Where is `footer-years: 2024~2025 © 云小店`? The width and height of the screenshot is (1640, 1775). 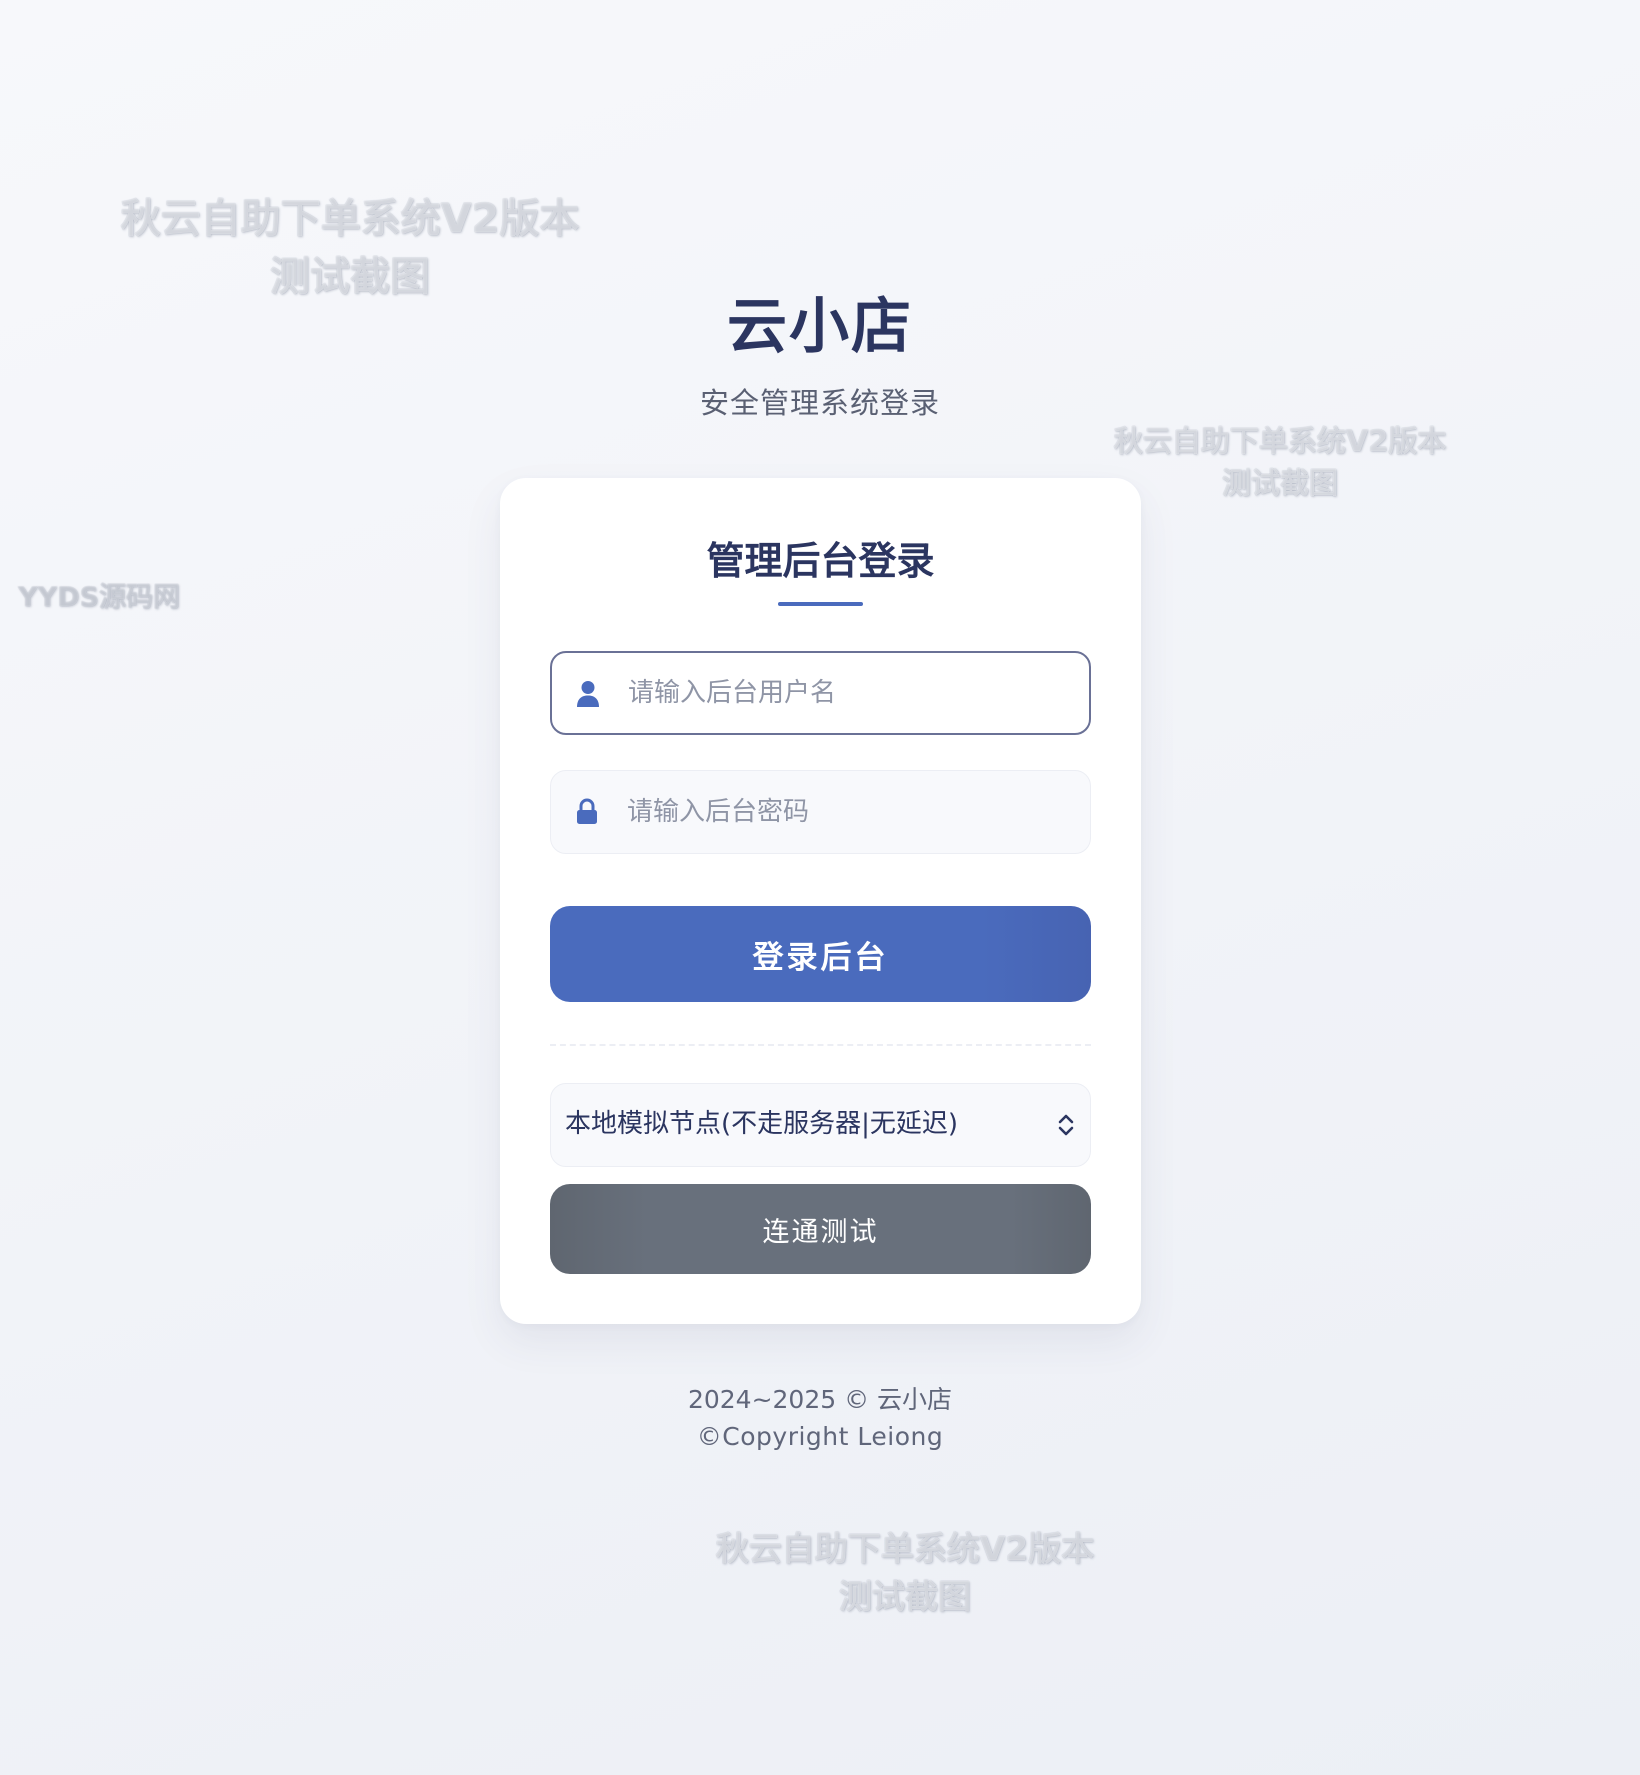 footer-years: 2024~2025 © 云小店 is located at coordinates (820, 1399).